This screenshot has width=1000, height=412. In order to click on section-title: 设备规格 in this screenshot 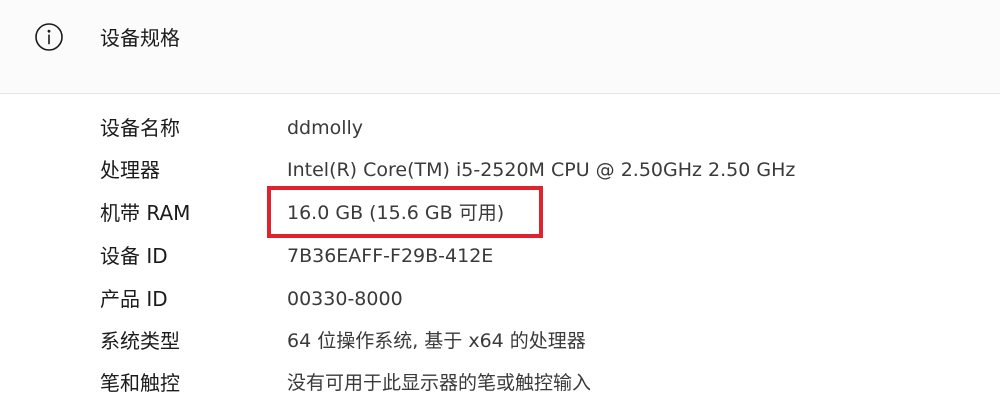, I will do `click(140, 38)`.